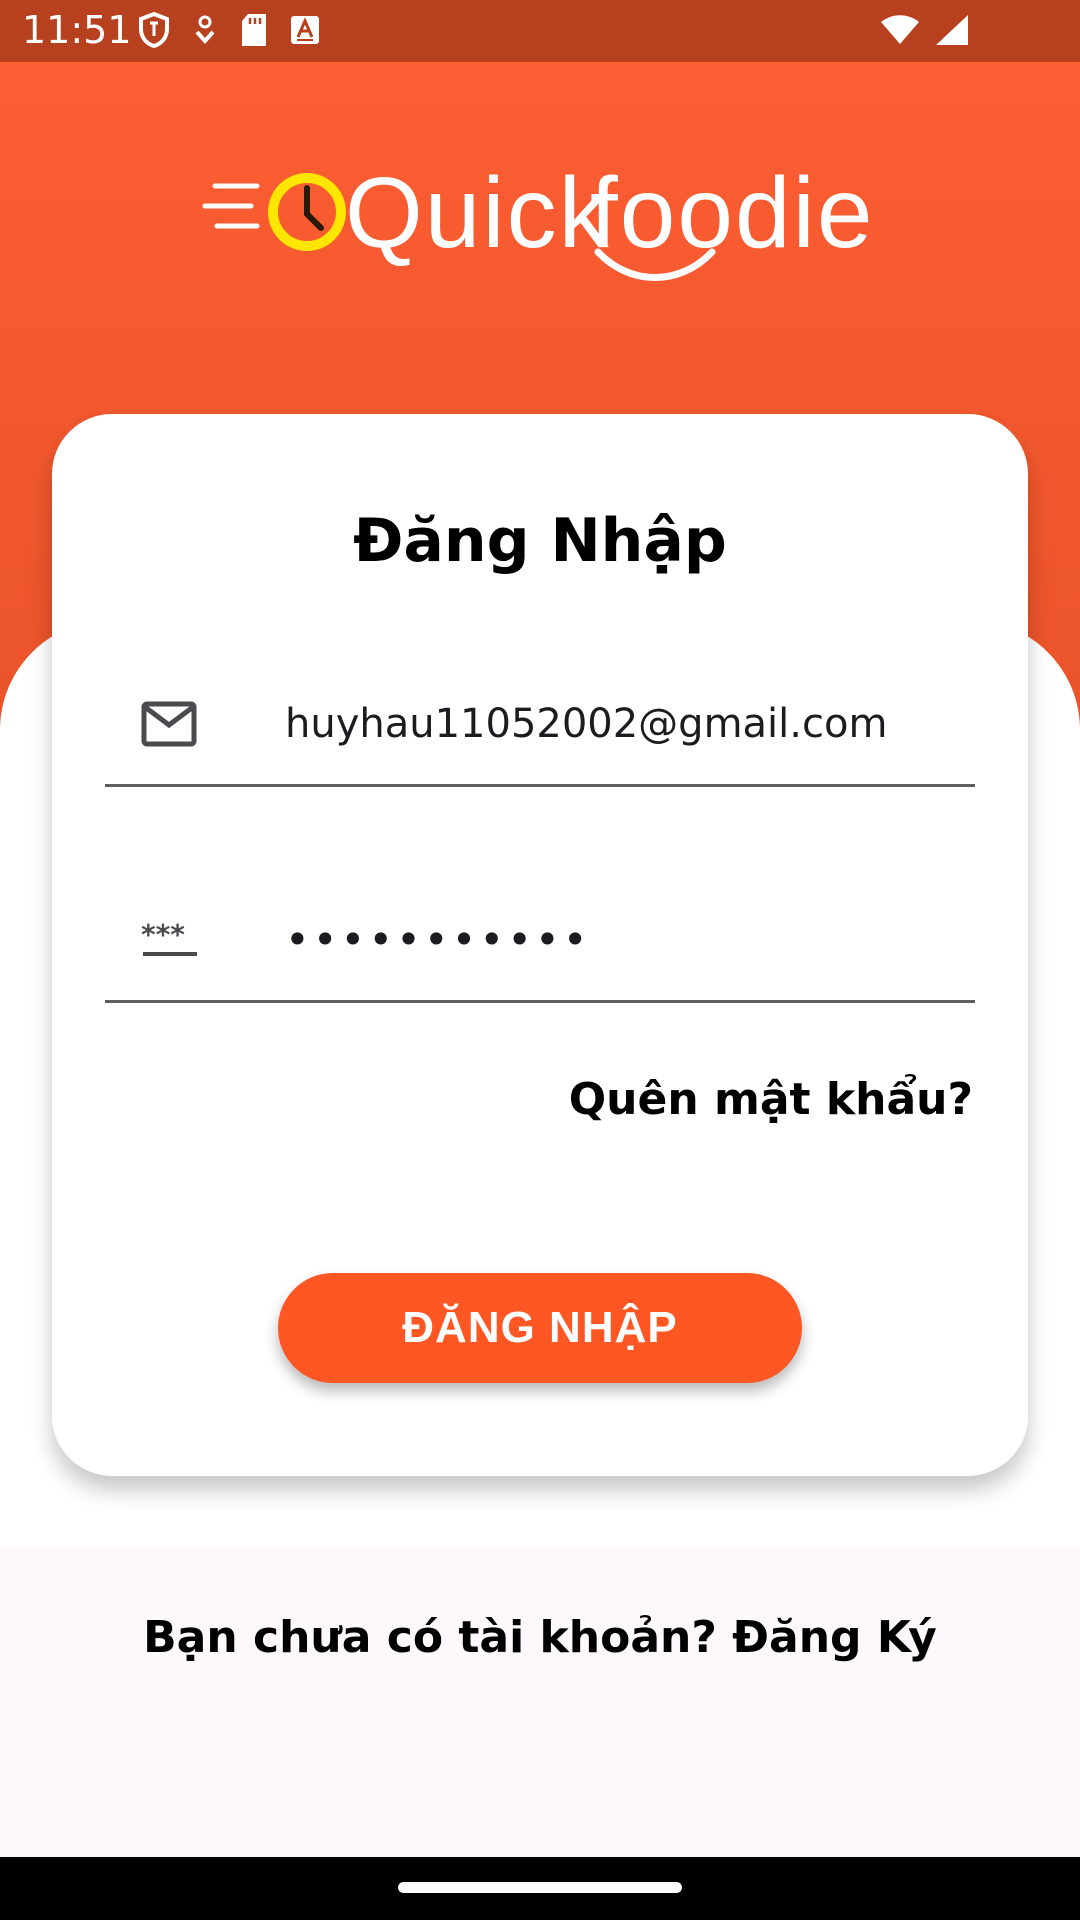 Image resolution: width=1080 pixels, height=1920 pixels. What do you see at coordinates (229, 30) in the screenshot?
I see `status-icons-left` at bounding box center [229, 30].